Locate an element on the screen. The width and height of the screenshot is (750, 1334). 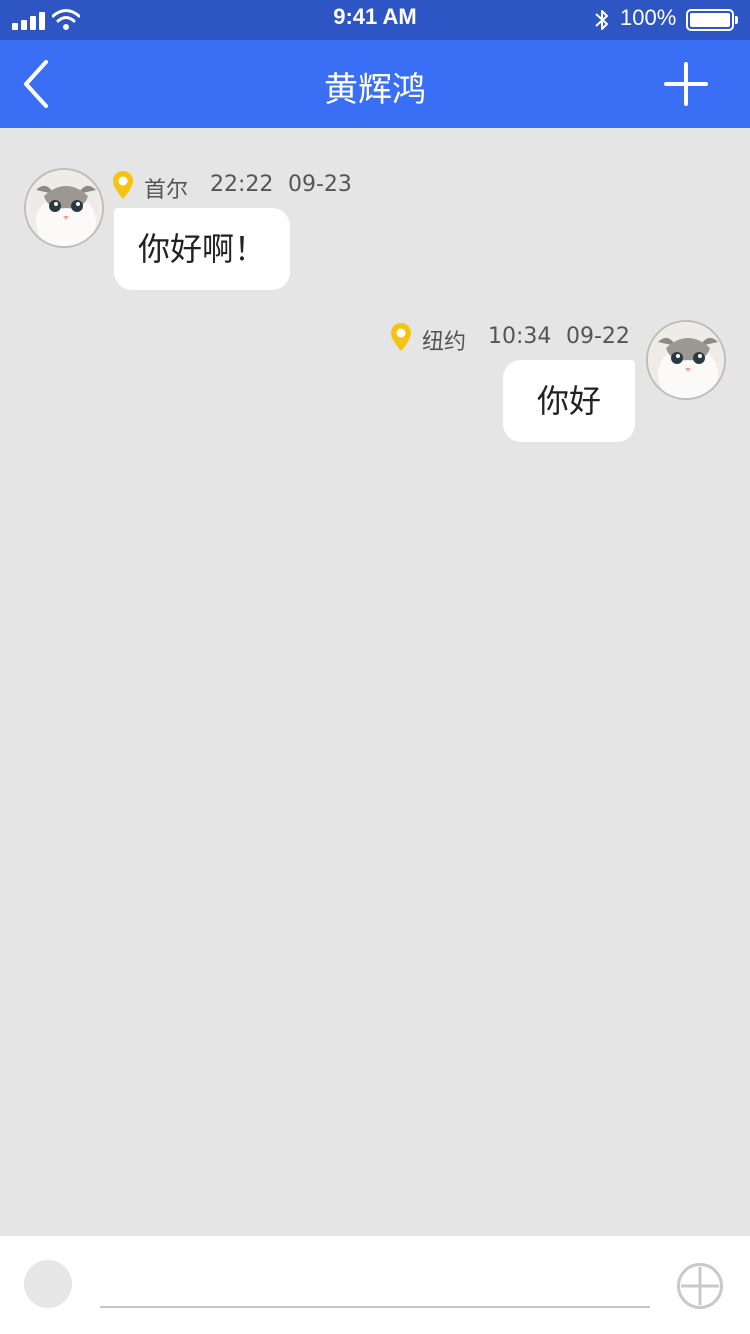
status-bar: 9:41 AM 100% is located at coordinates (375, 20).